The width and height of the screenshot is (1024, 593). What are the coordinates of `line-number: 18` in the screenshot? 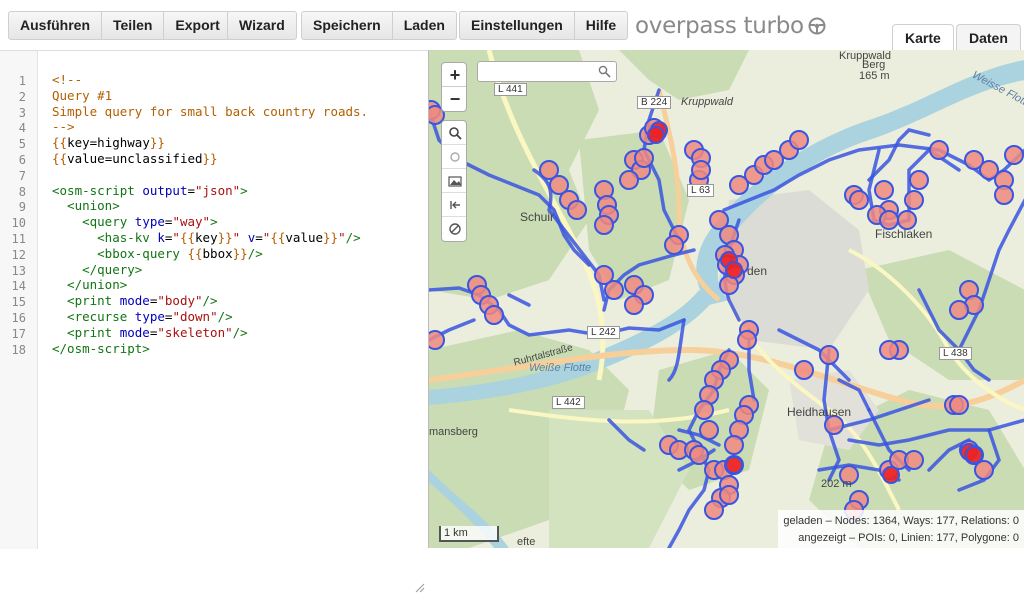 It's located at (18, 349).